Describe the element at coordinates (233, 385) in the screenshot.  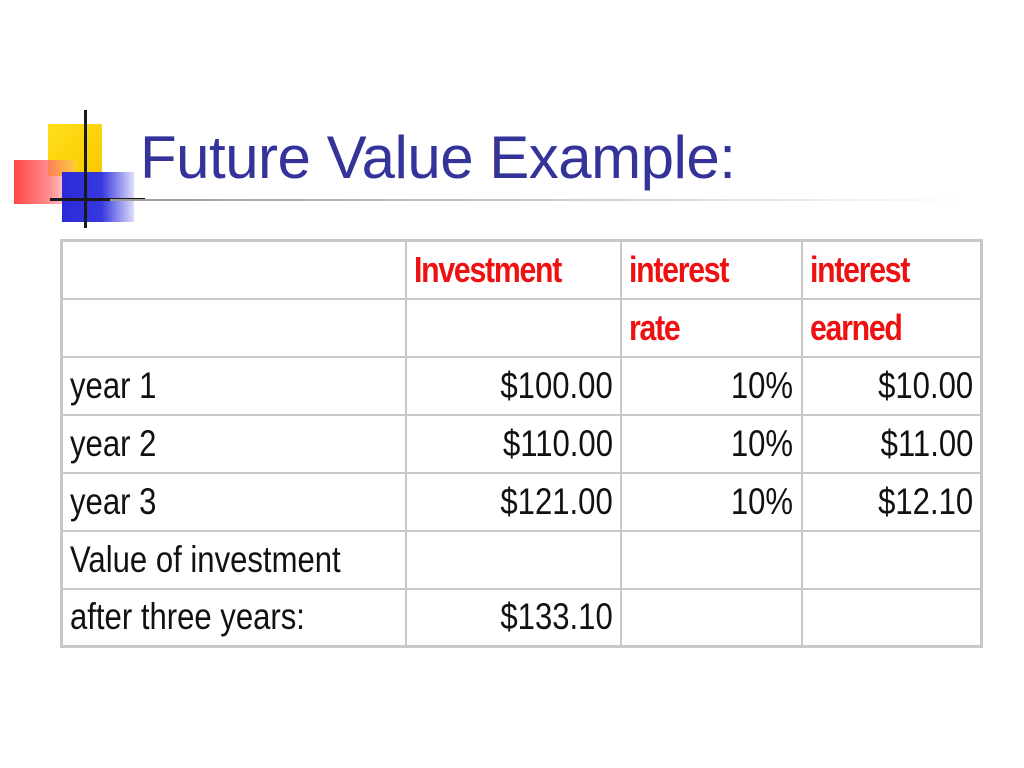
I see `row-label: year 1` at that location.